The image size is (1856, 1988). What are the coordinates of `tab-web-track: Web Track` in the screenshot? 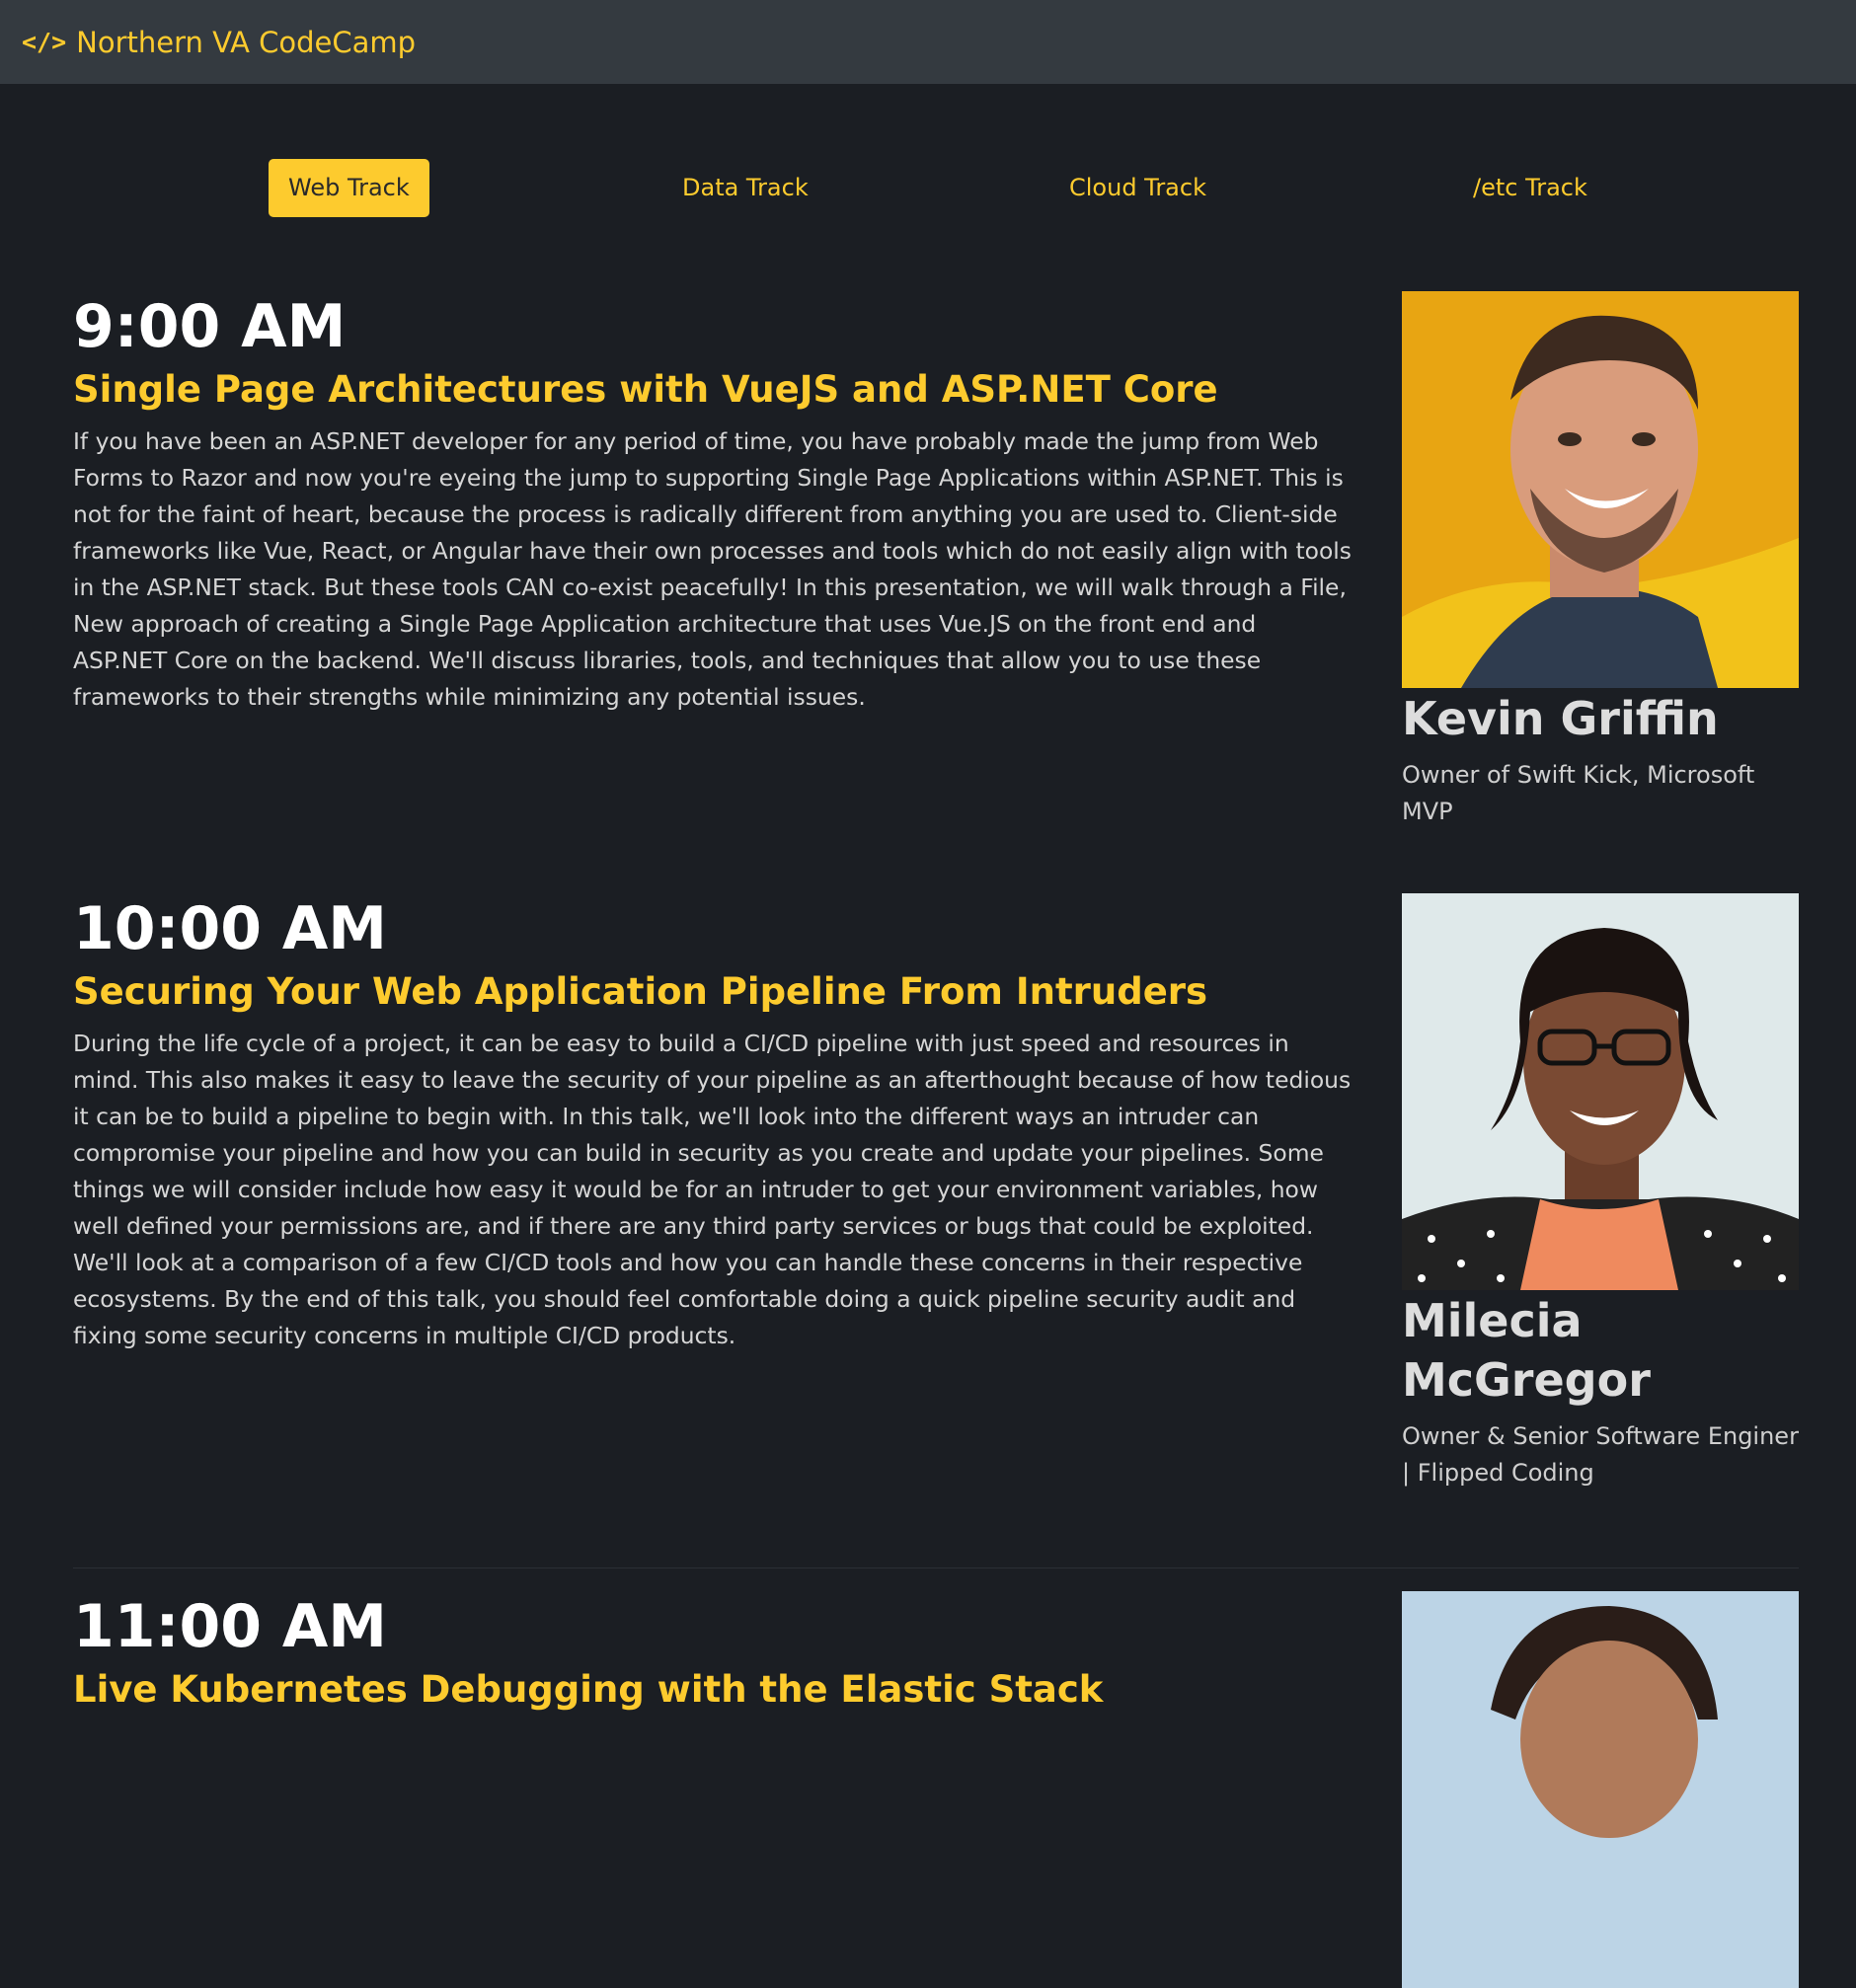 It's located at (349, 188).